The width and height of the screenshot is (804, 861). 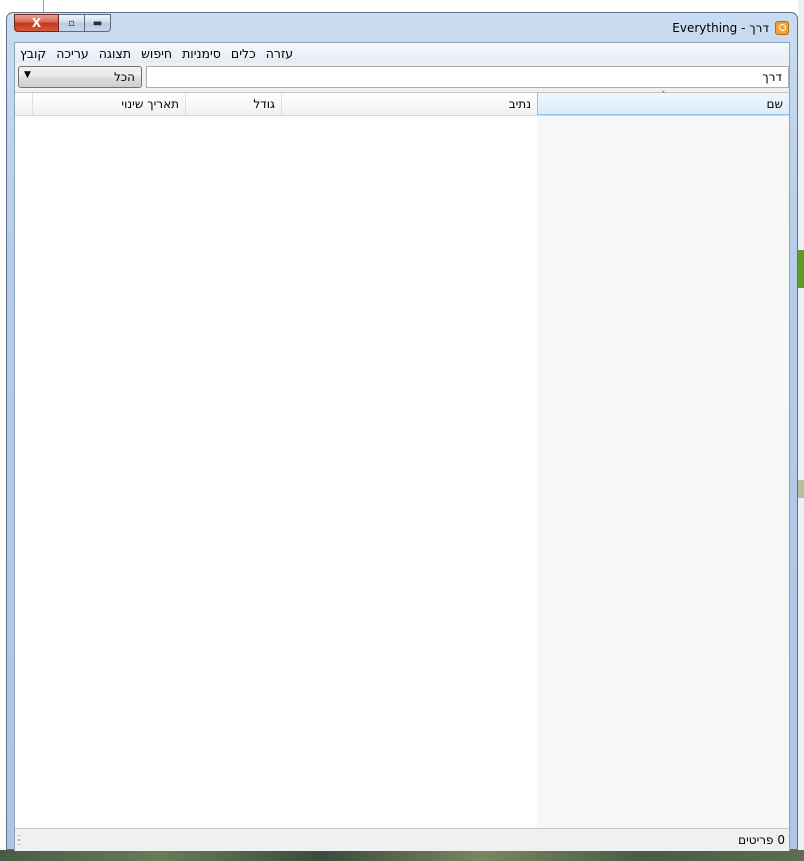 I want to click on column-header-filler, so click(x=23, y=104).